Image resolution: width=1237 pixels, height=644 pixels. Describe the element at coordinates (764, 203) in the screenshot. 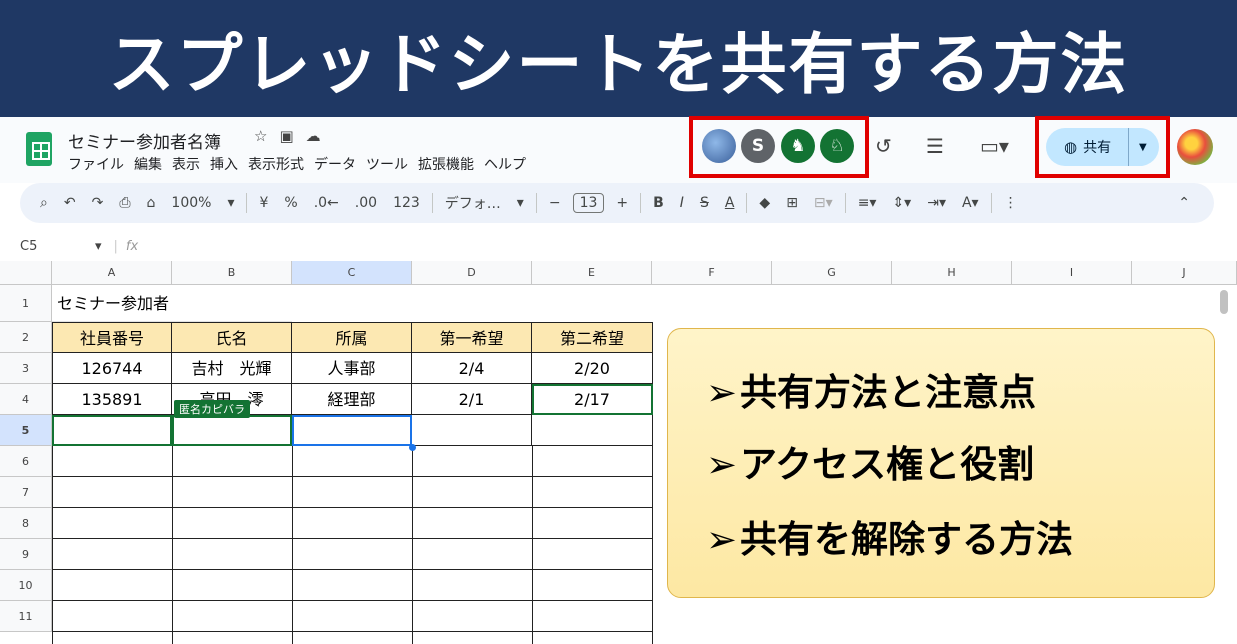

I see `fill-color-icon: ◆` at that location.